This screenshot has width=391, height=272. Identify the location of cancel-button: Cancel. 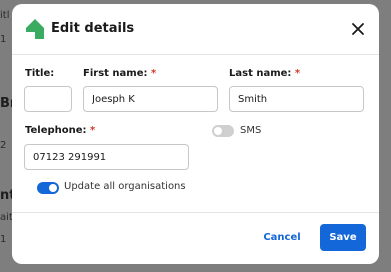
(282, 238).